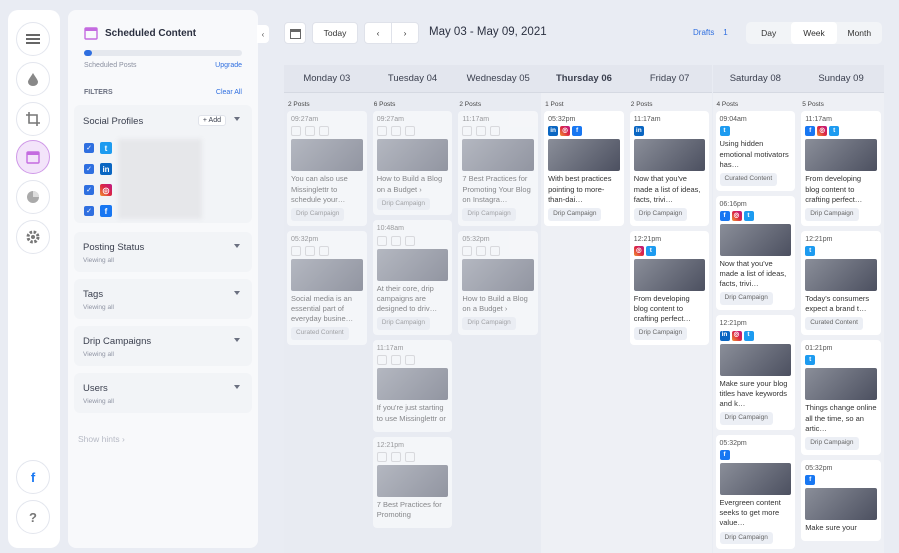 The height and width of the screenshot is (553, 899). Describe the element at coordinates (814, 33) in the screenshot. I see `tab-week: Week` at that location.